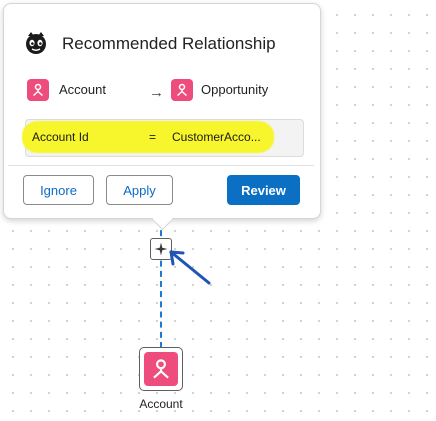  I want to click on mapping-left-field: Account Id, so click(60, 137).